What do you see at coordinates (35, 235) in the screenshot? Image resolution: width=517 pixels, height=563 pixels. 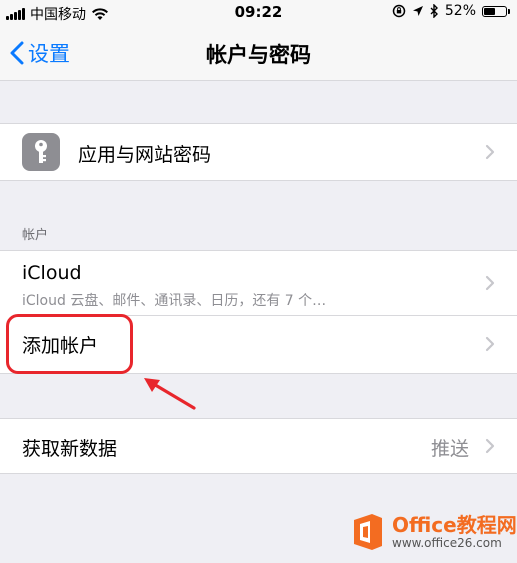 I see `accounts-section-header: 帐户` at bounding box center [35, 235].